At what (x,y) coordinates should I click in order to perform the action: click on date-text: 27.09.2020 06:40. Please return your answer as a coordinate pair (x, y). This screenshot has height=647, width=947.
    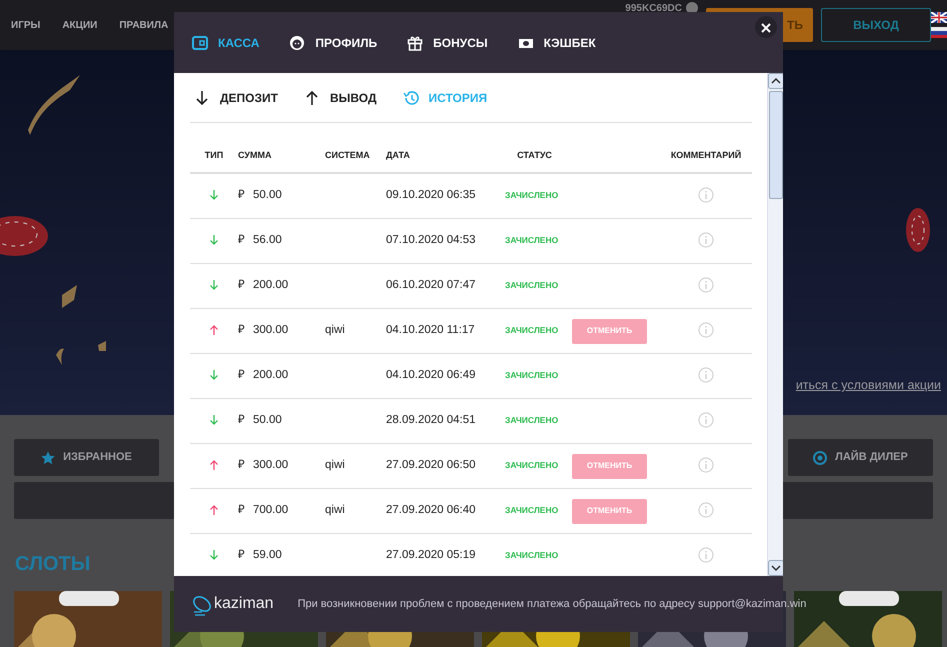
    Looking at the image, I should click on (431, 510).